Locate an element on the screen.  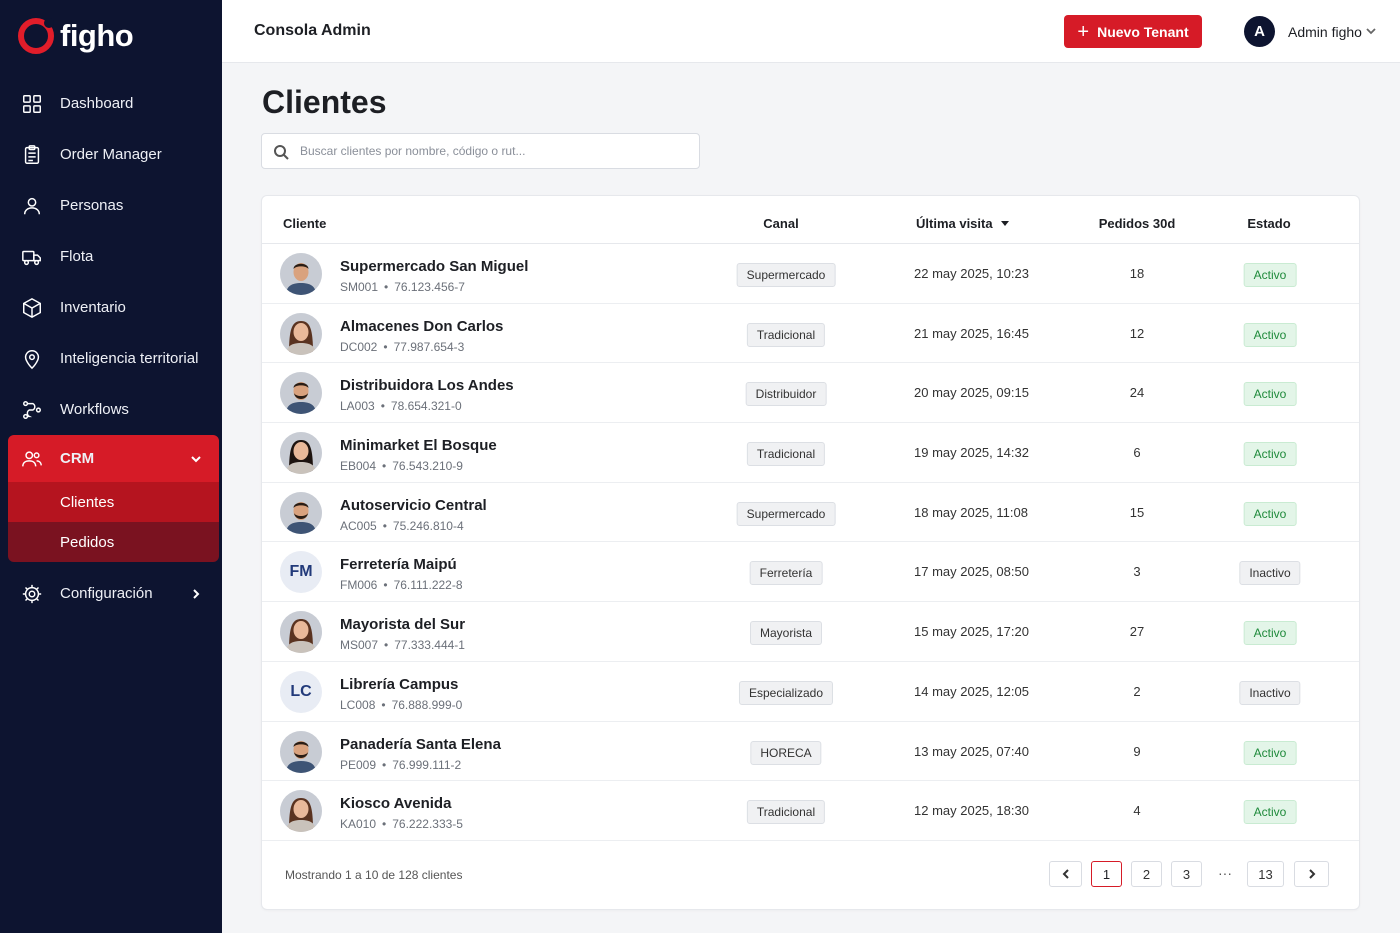
chevron-left-icon is located at coordinates (1065, 874).